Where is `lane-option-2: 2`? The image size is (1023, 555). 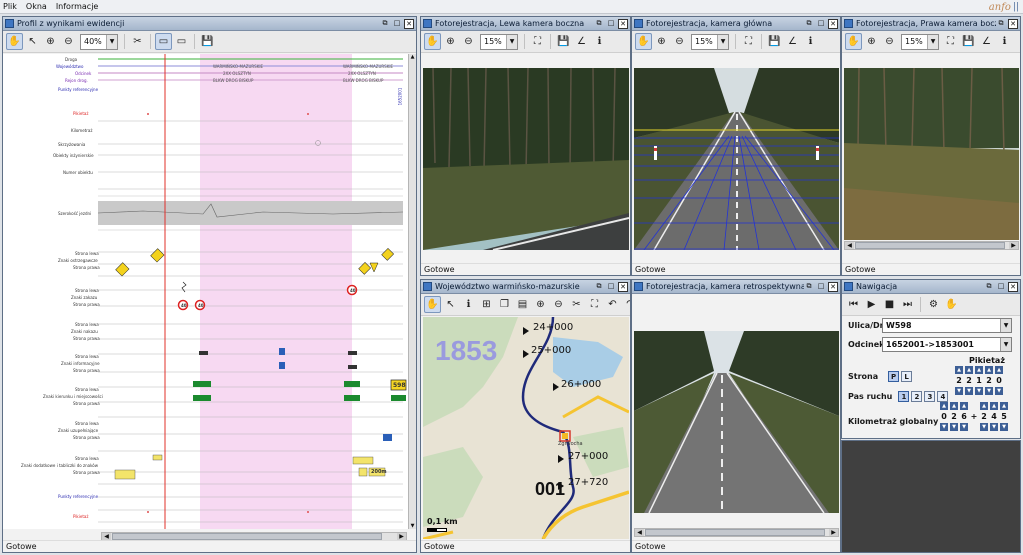 lane-option-2: 2 is located at coordinates (917, 396).